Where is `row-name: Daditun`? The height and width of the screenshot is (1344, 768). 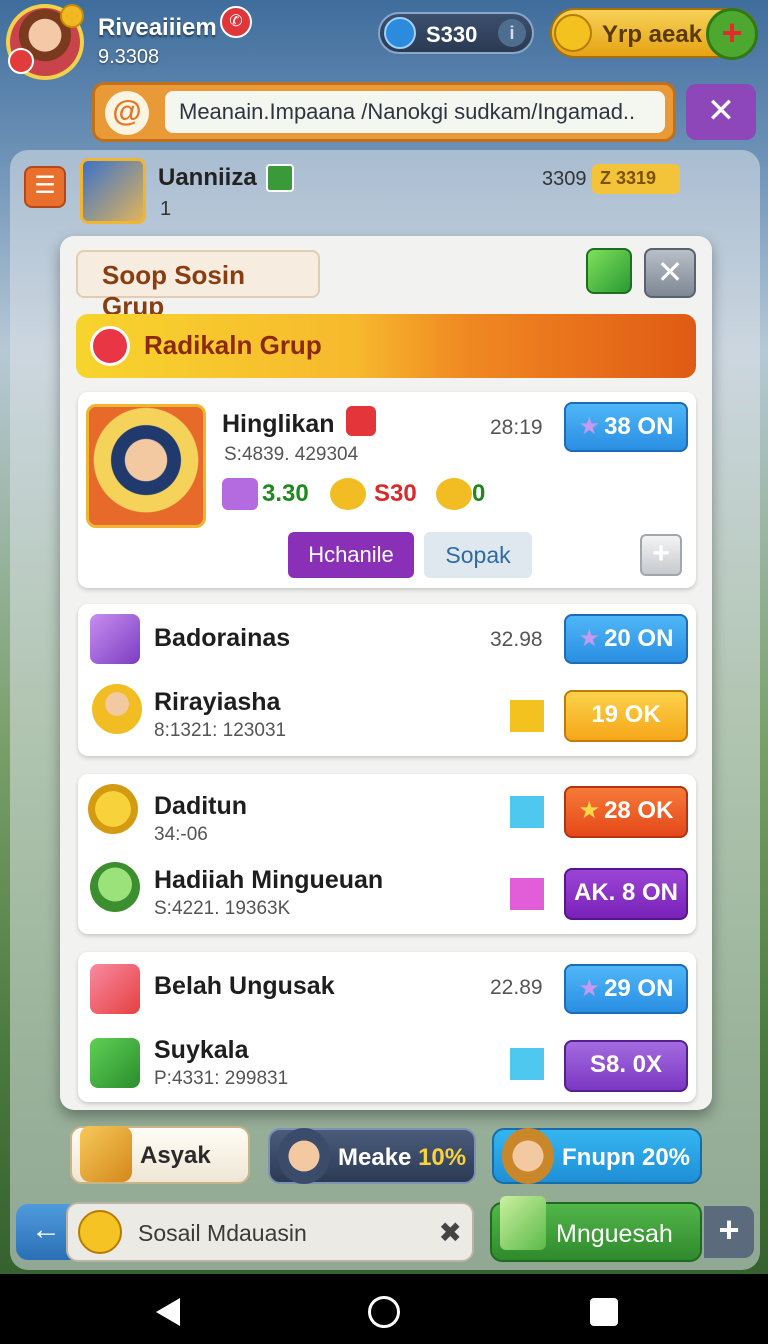 row-name: Daditun is located at coordinates (201, 806).